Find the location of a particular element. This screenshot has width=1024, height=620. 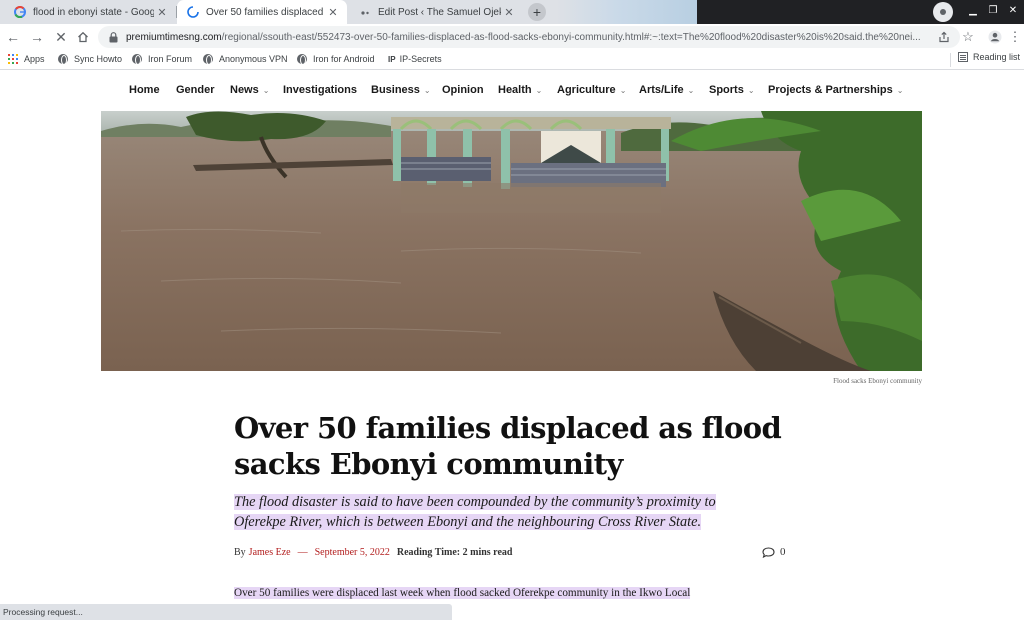

nav-sports: Sports ⌄ is located at coordinates (732, 90).